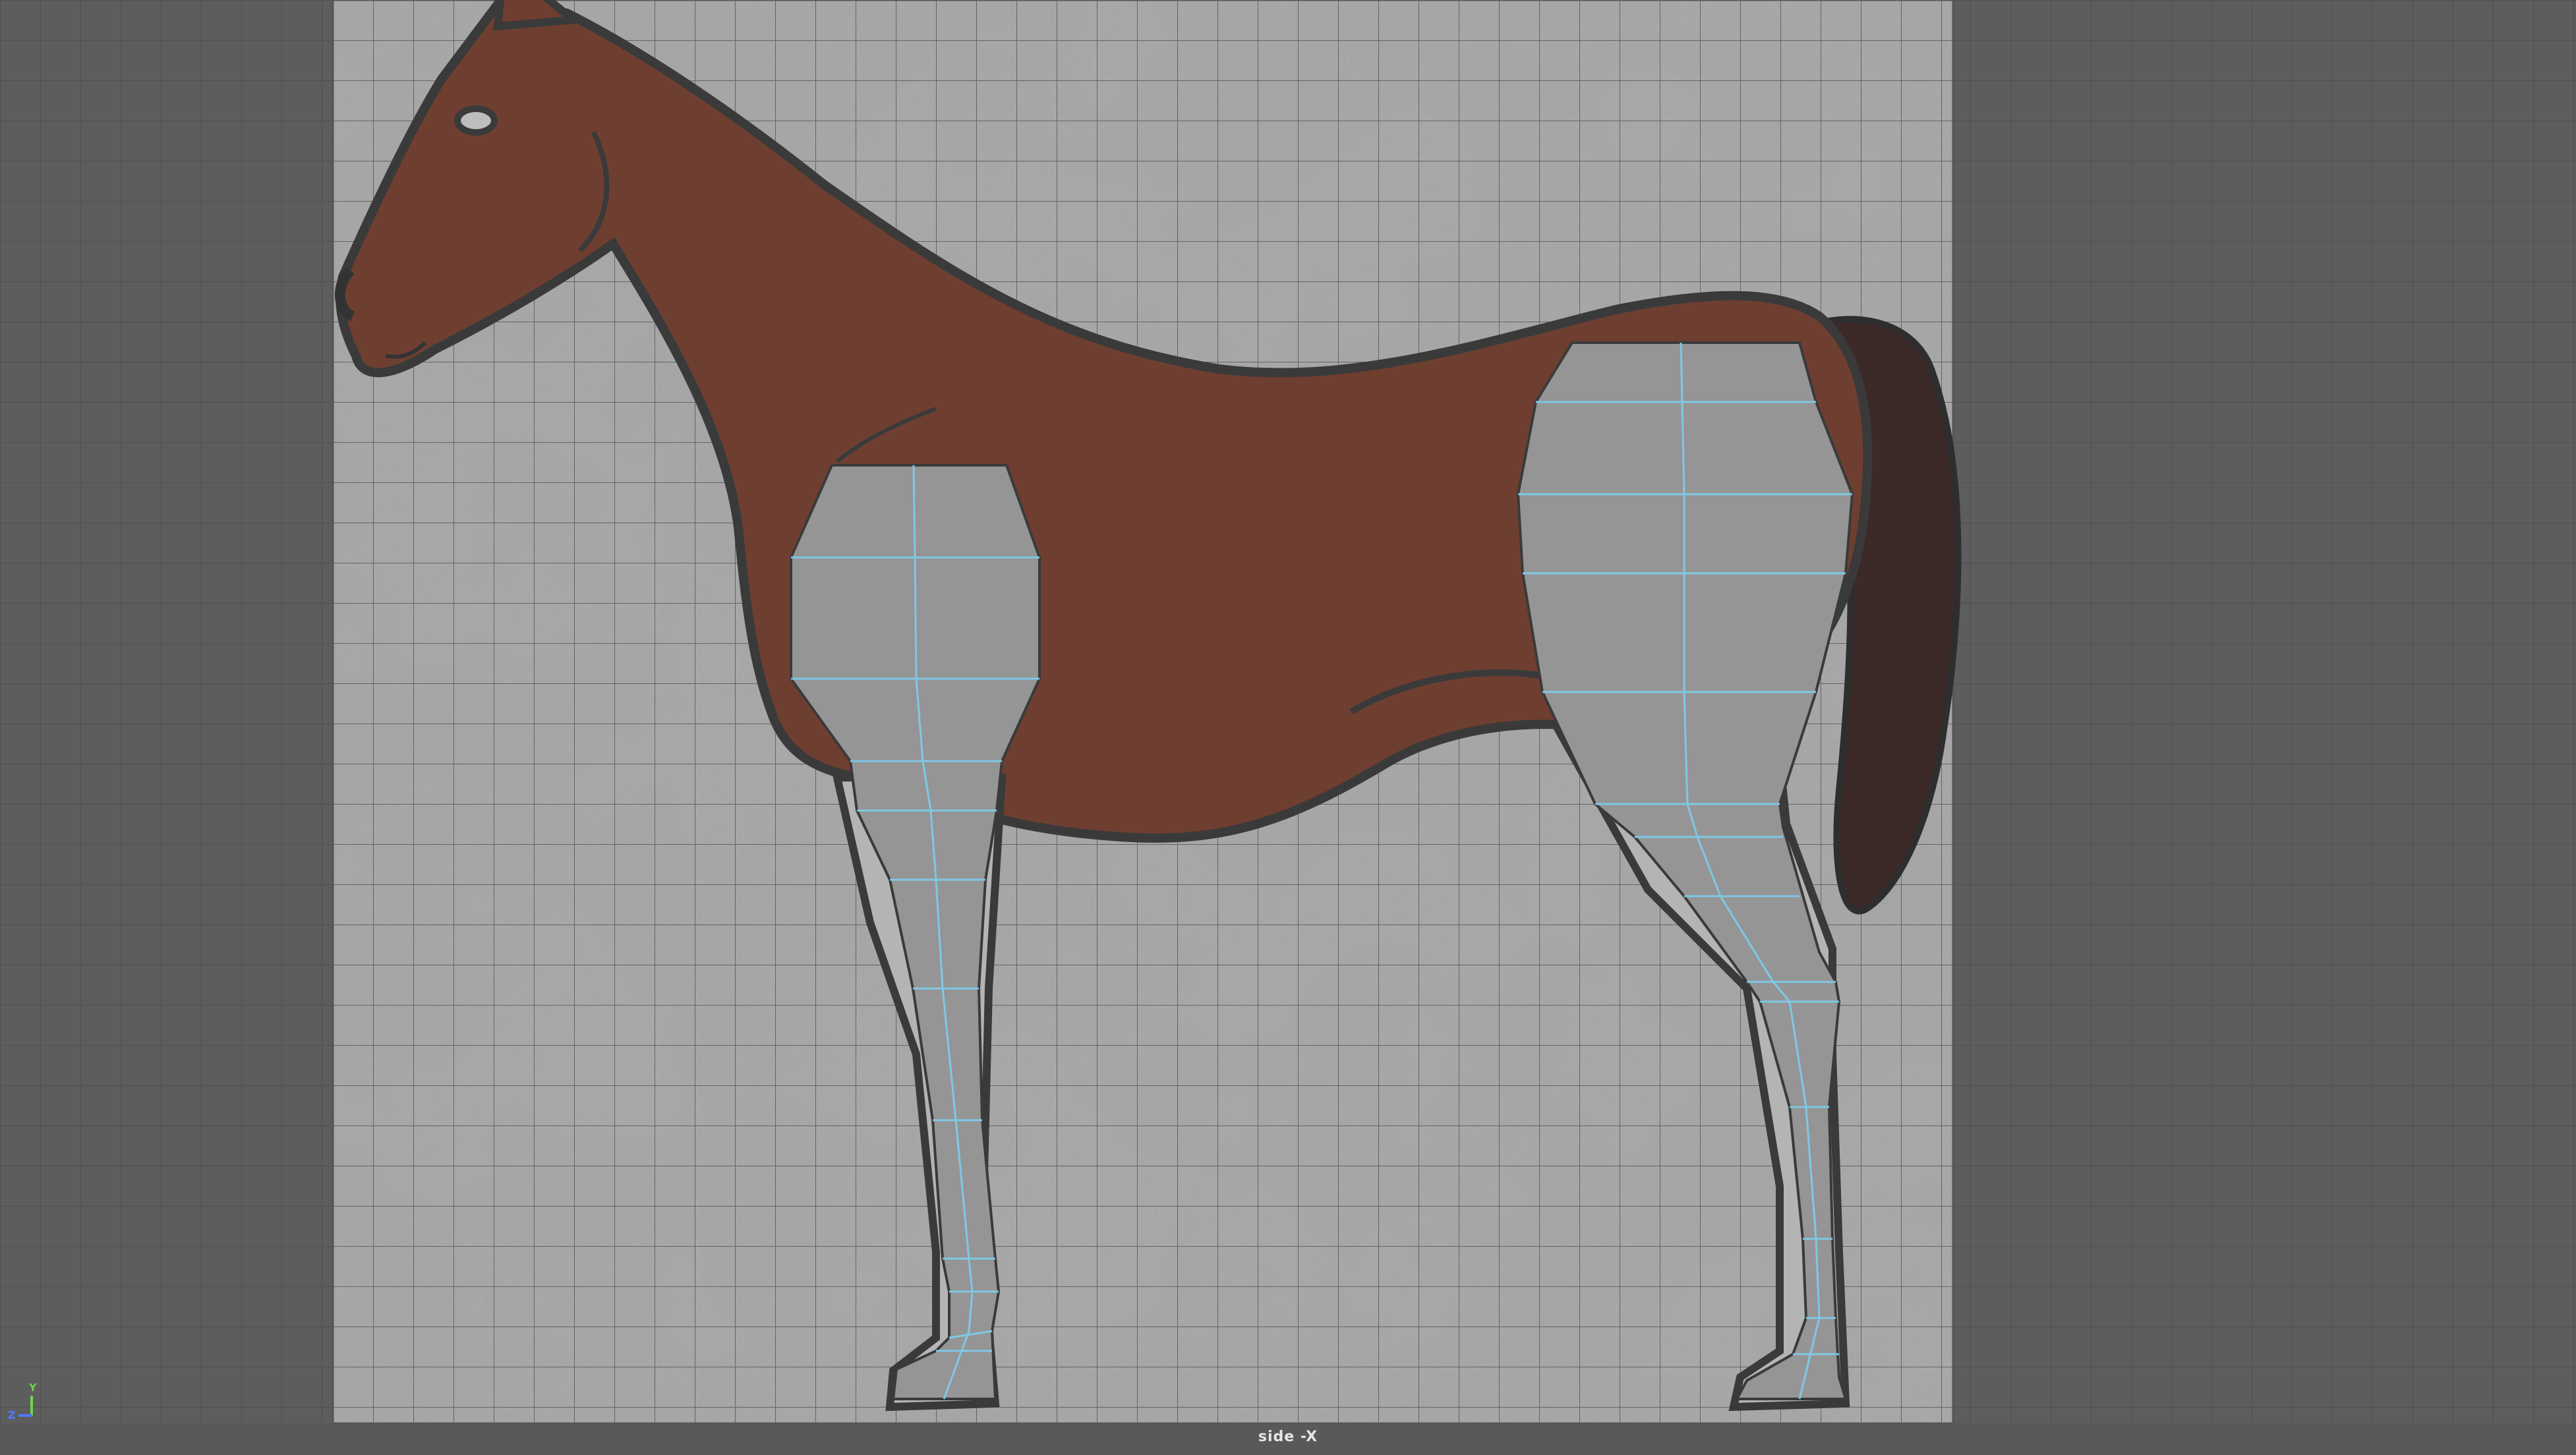  What do you see at coordinates (12, 1415) in the screenshot?
I see `axis-z-label: Z` at bounding box center [12, 1415].